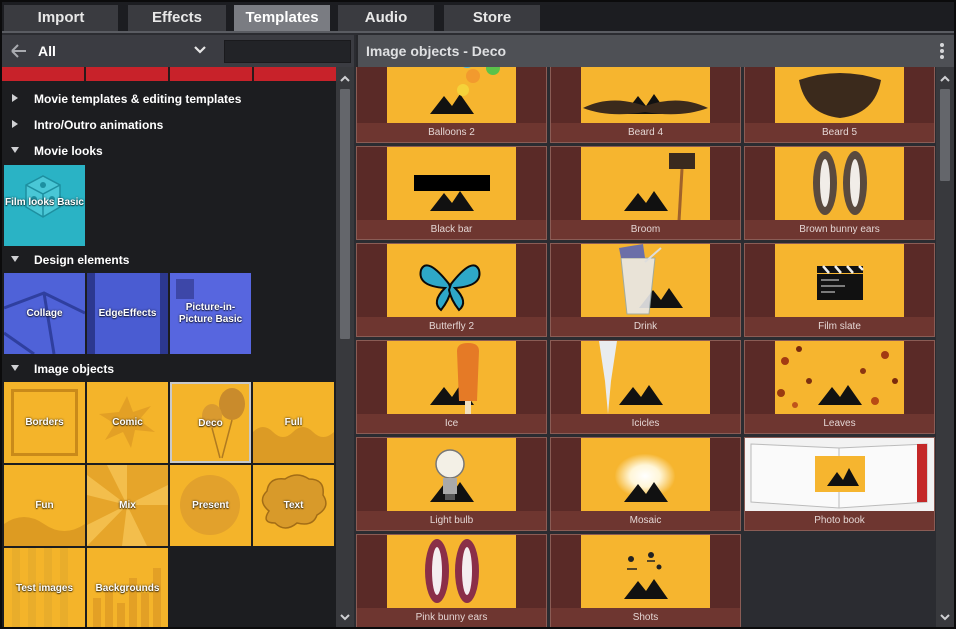 The image size is (956, 629). I want to click on photo-book-icon, so click(839, 476).